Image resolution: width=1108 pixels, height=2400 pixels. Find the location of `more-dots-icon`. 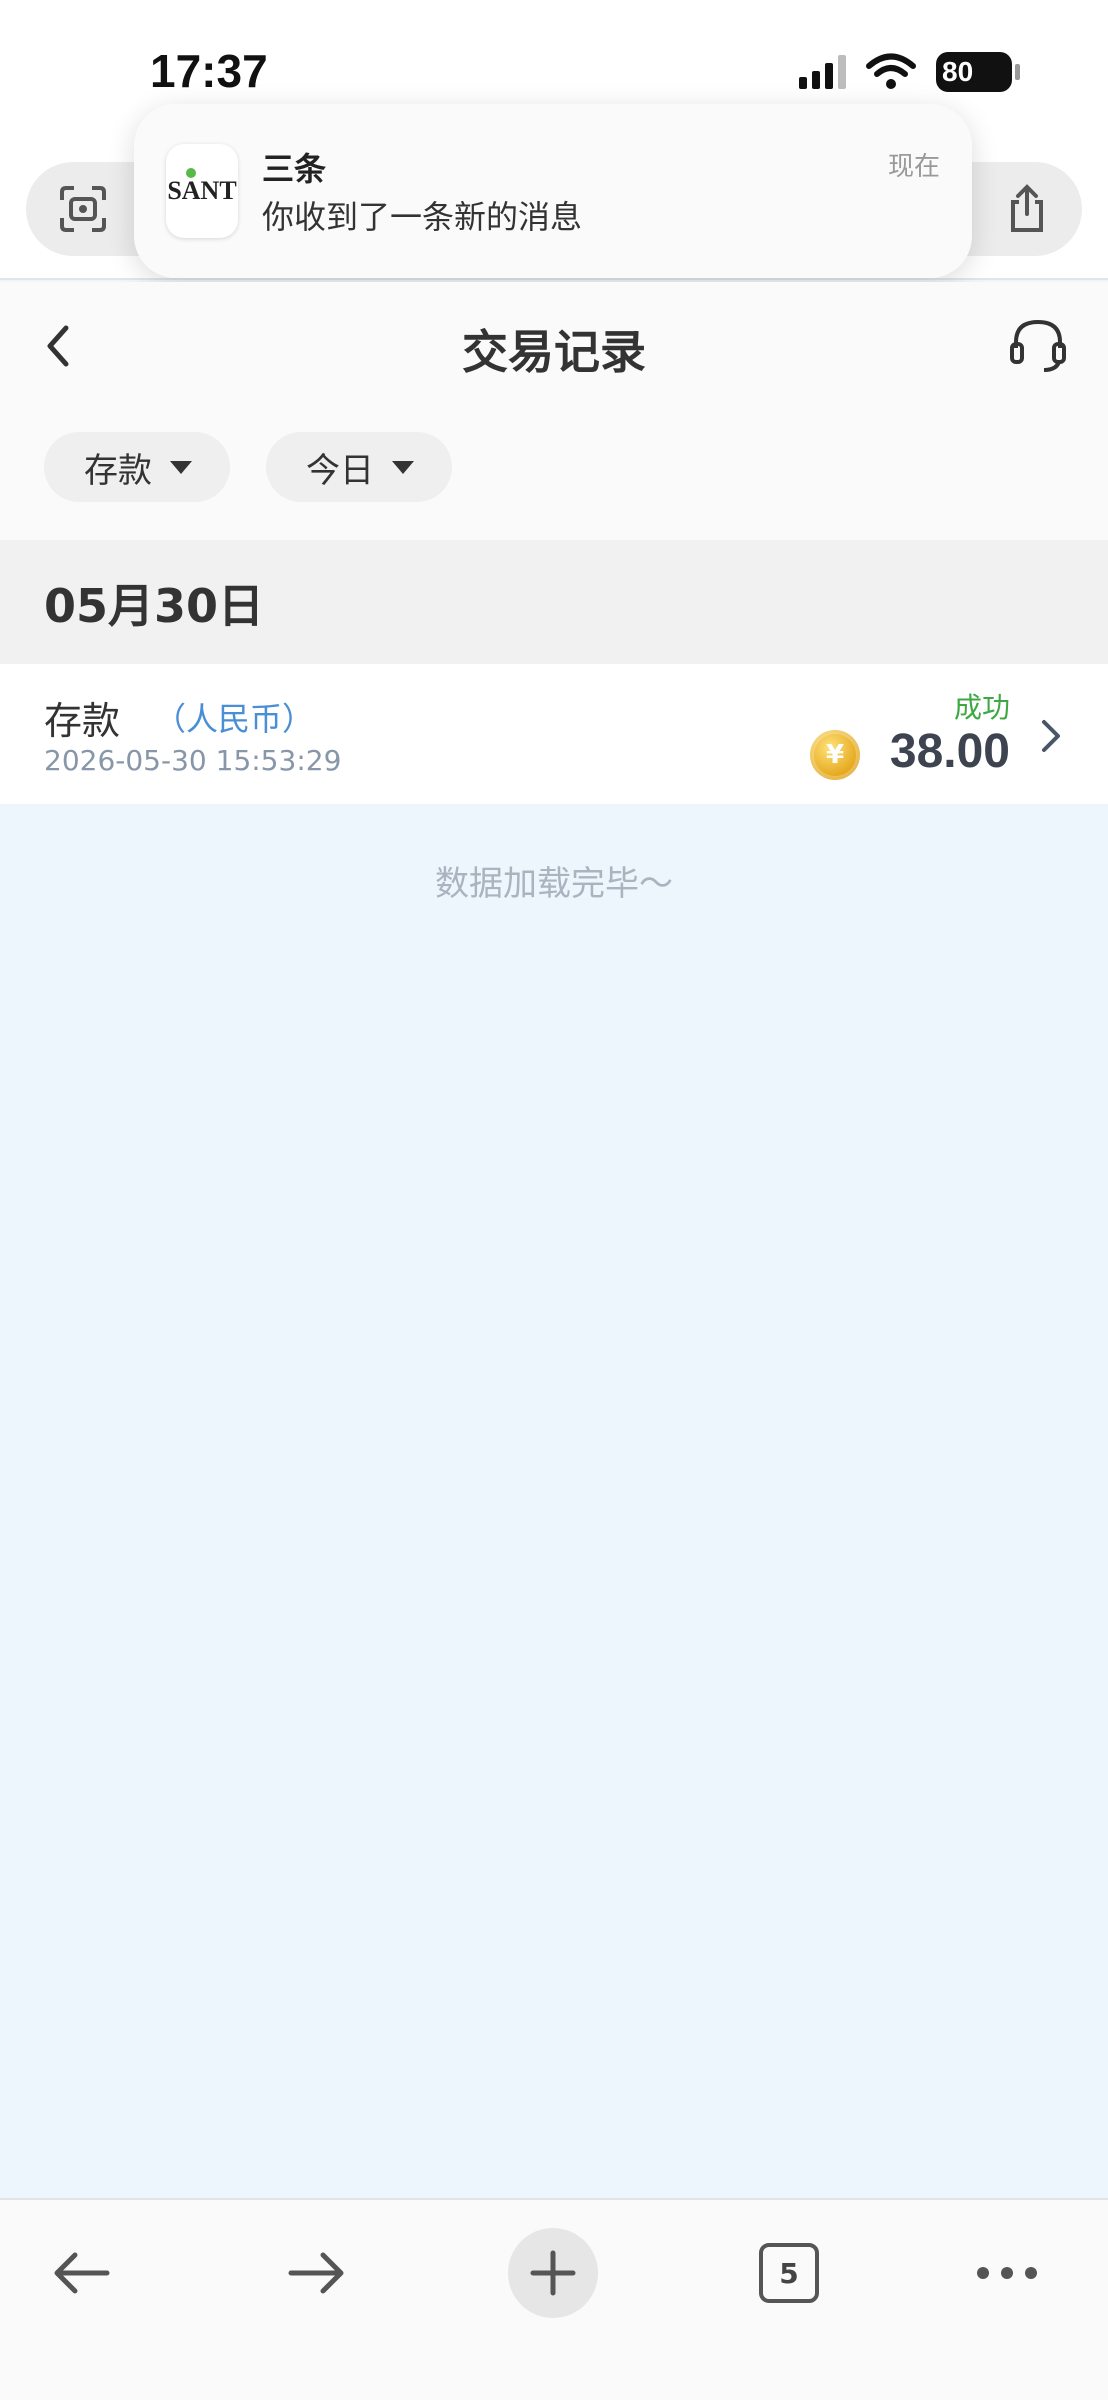

more-dots-icon is located at coordinates (1007, 2273).